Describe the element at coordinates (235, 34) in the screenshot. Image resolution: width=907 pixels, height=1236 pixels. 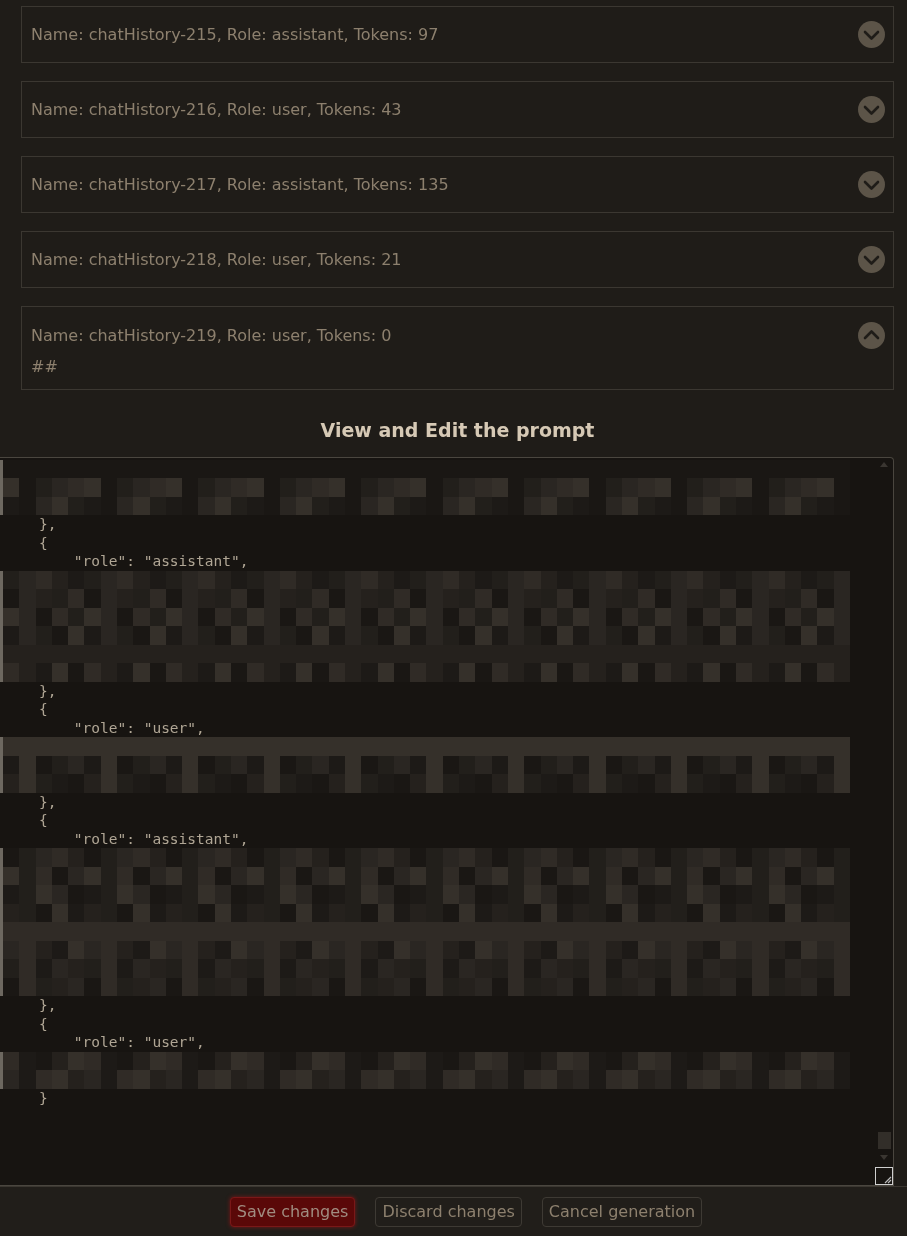
I see `history-item-title: Name: chatHistory-215, Role: assistant, Tokens: 97` at that location.